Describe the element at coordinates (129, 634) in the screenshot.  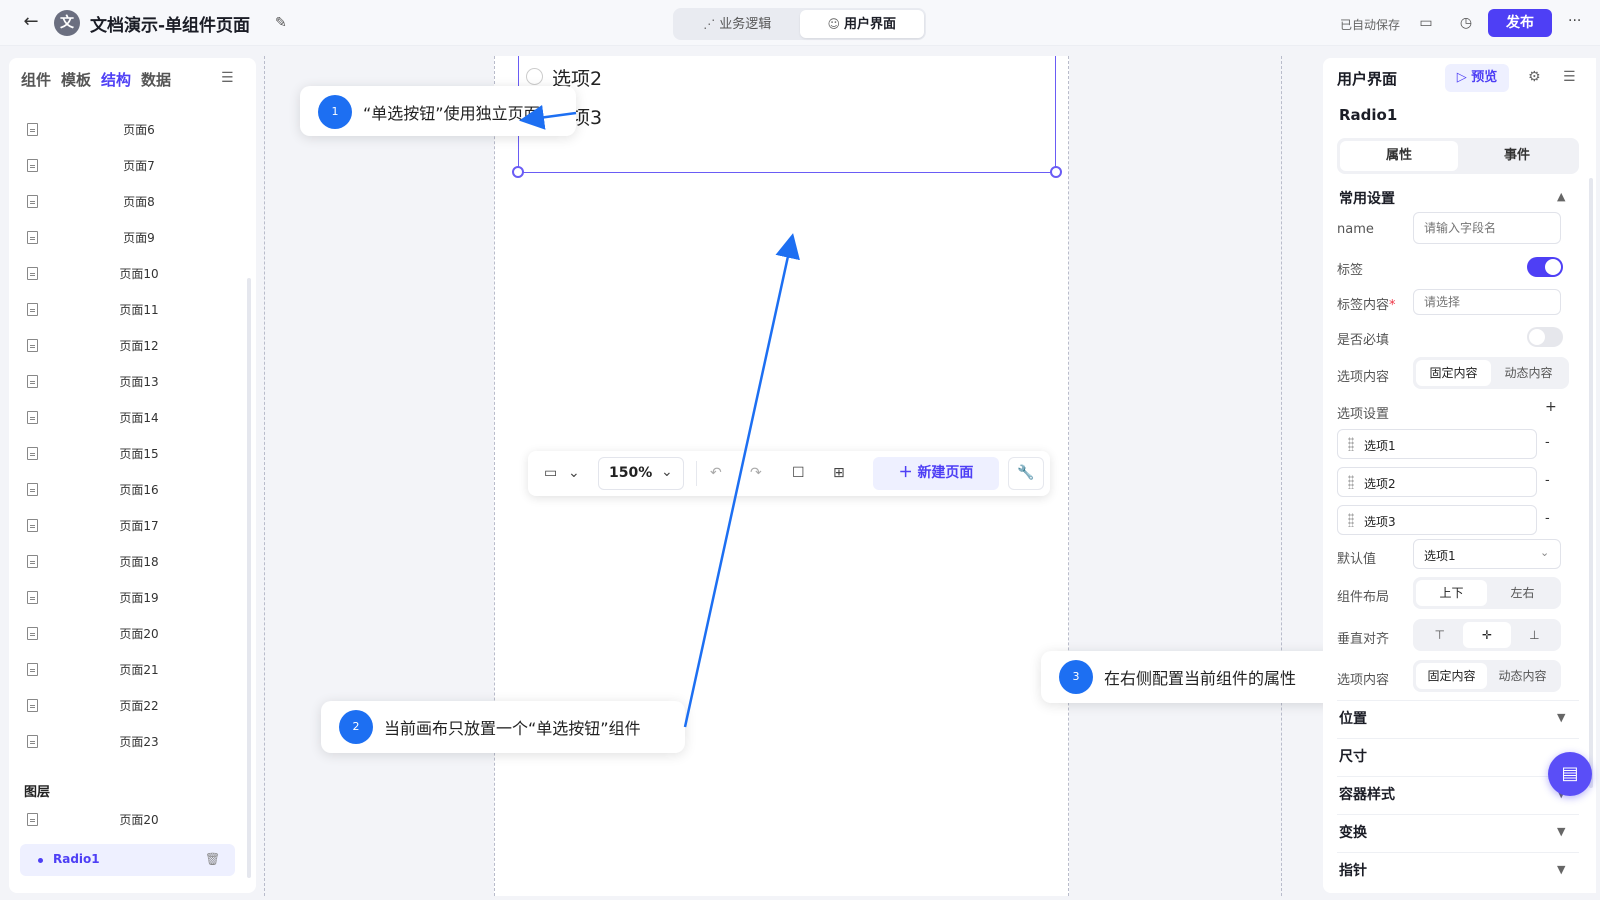
I see `page-list-item: 页面20` at that location.